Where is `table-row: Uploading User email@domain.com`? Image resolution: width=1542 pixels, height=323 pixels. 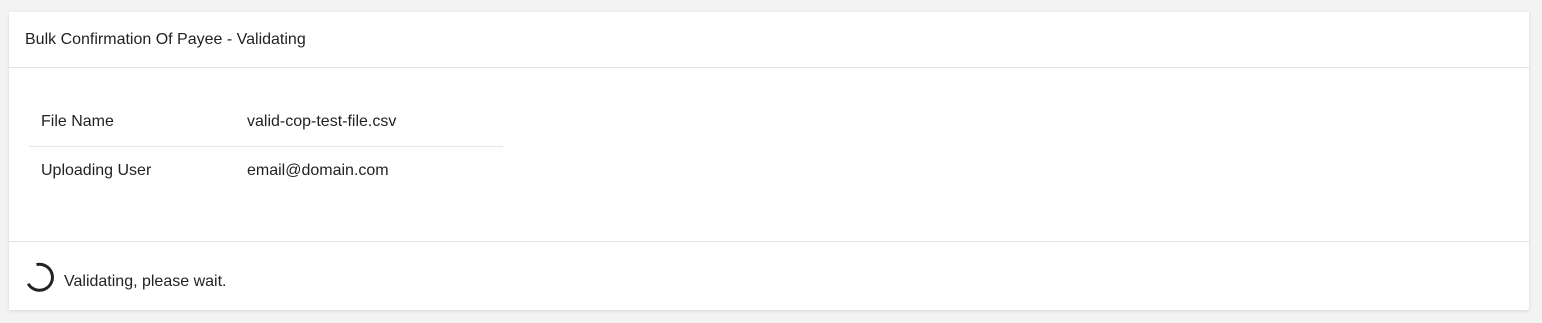
table-row: Uploading User email@domain.com is located at coordinates (266, 171).